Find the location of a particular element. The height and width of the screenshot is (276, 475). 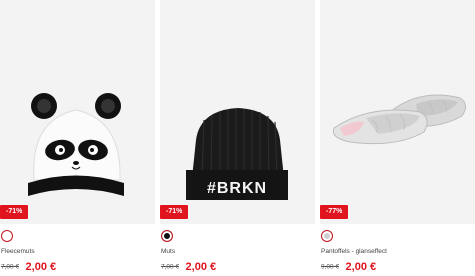

product-name: Fleecemuts is located at coordinates (18, 251).